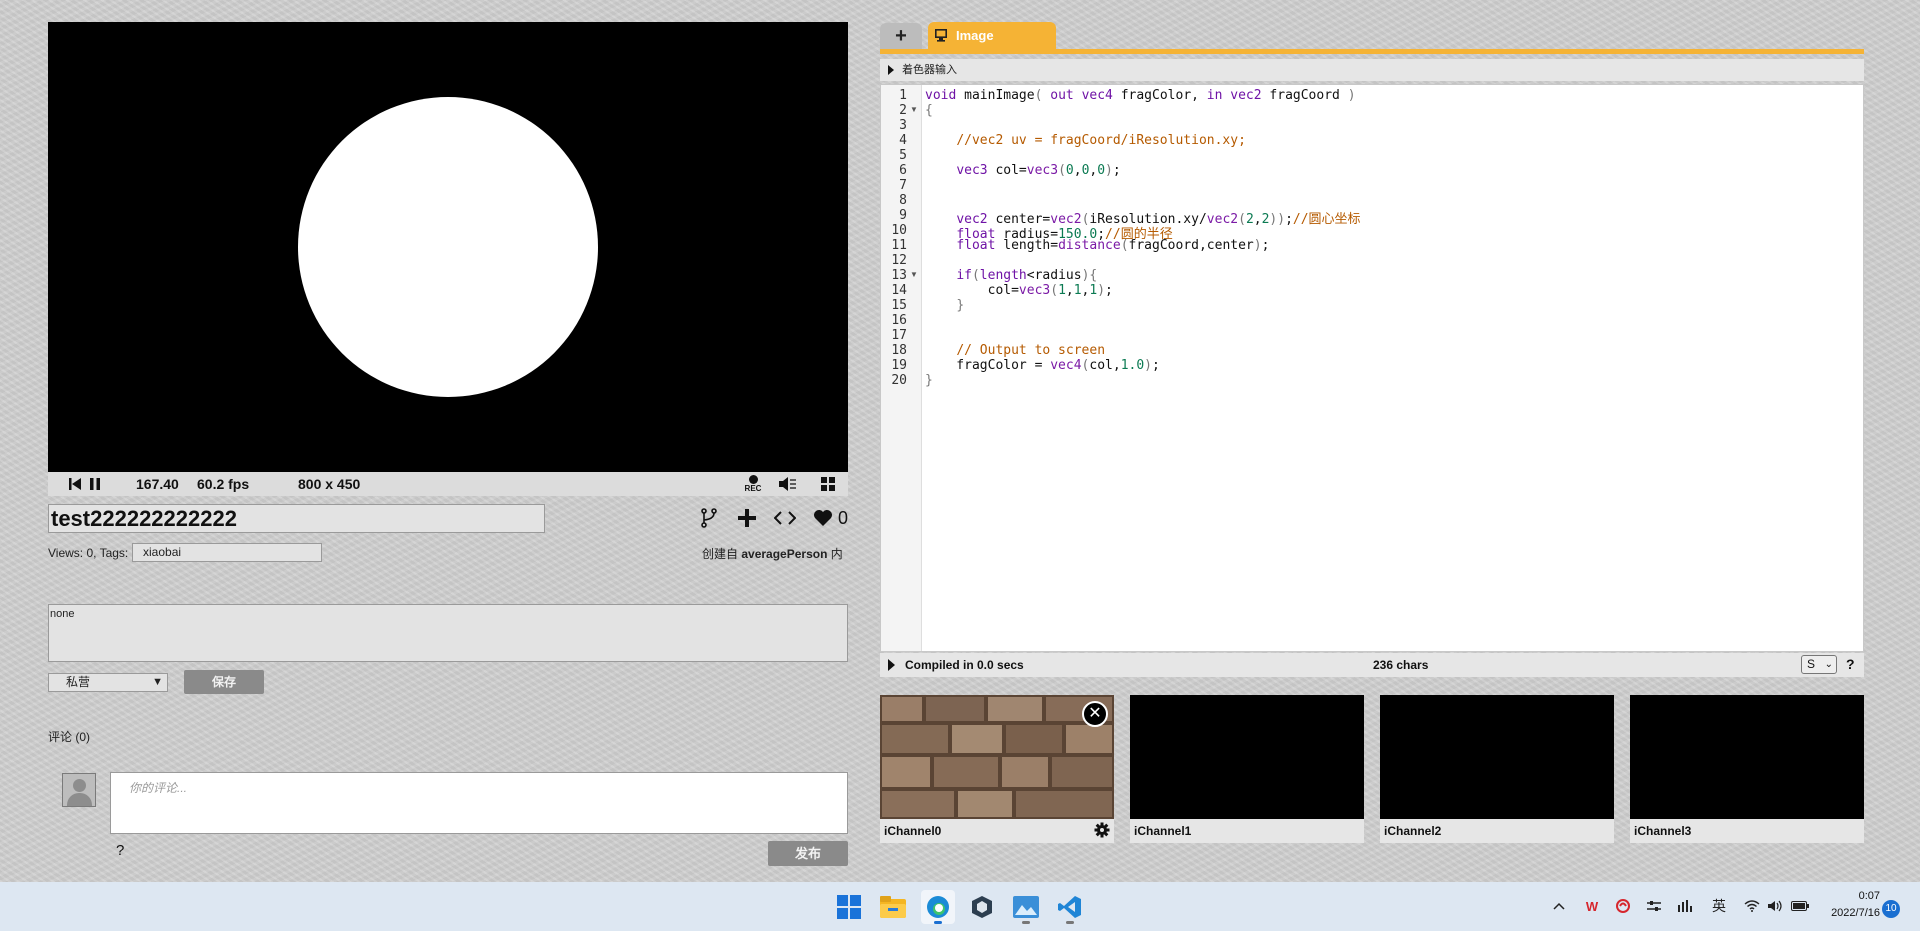 The image size is (1920, 931). Describe the element at coordinates (223, 484) in the screenshot. I see `fps-readout: 60.2 fps` at that location.